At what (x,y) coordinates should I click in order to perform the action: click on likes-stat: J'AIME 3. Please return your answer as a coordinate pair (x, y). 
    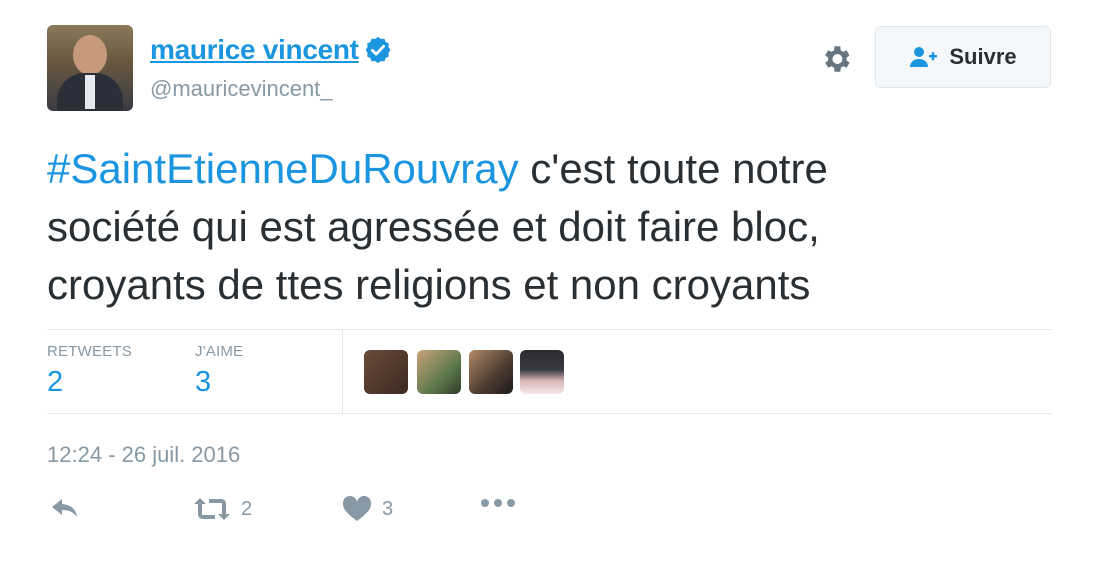
    Looking at the image, I should click on (219, 371).